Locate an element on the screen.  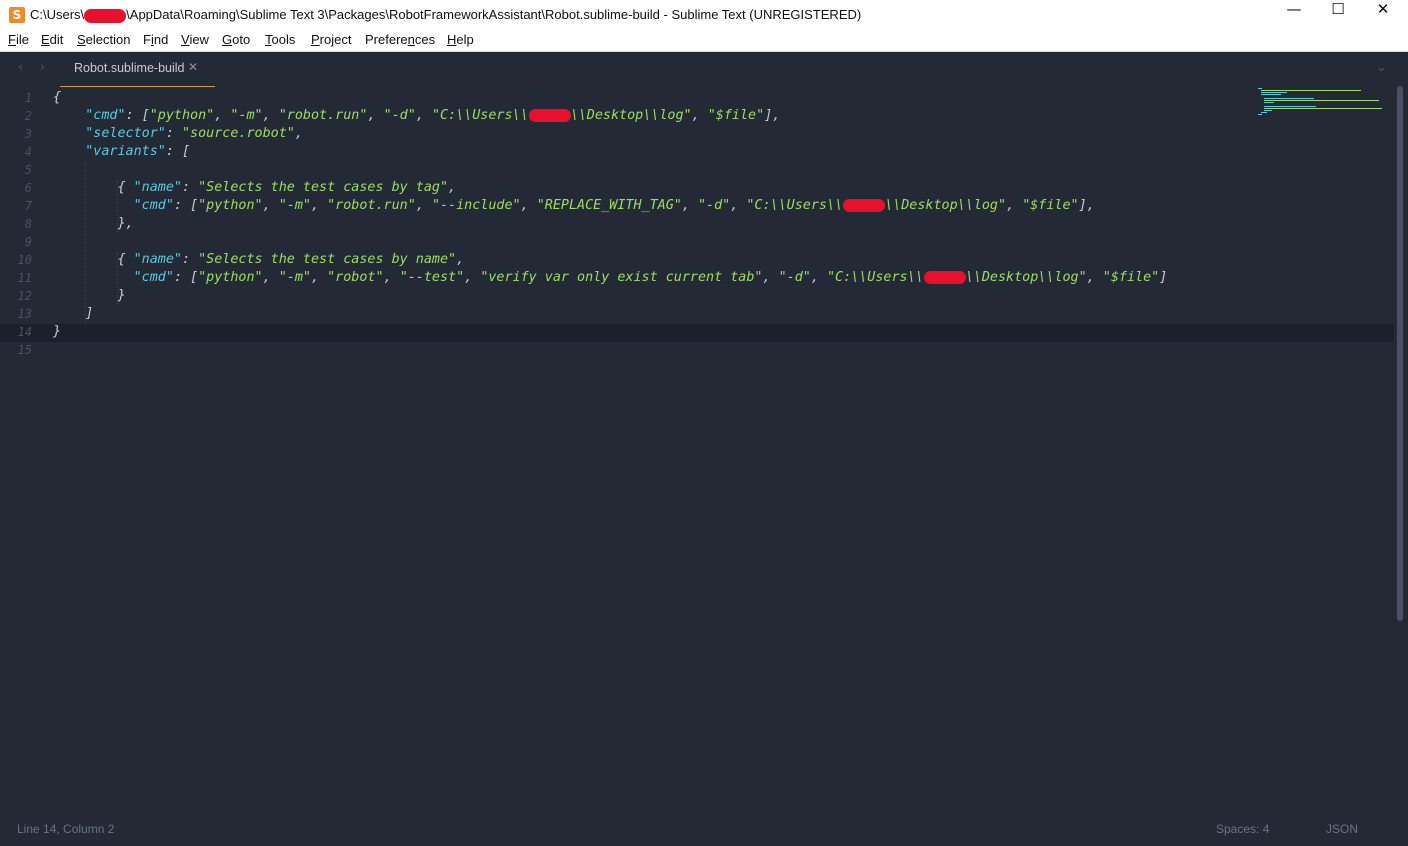
menu-item-9: Help is located at coordinates (460, 39).